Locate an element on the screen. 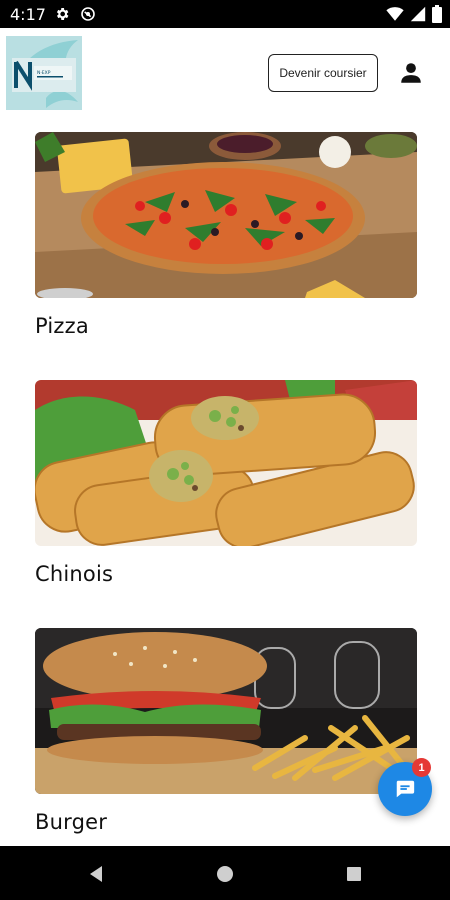  brand-logo: N·EXP is located at coordinates (44, 73).